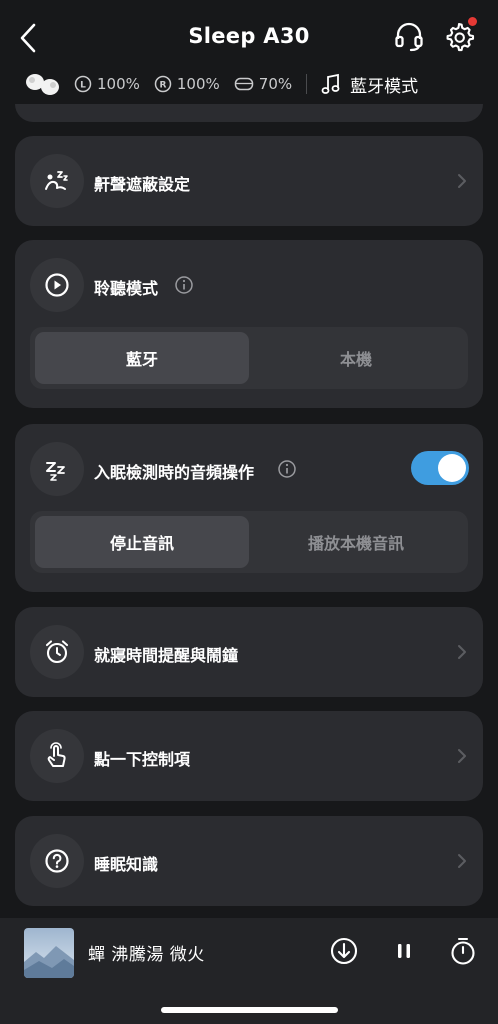  I want to click on sleep-knowledge-label: 睡眠知識, so click(126, 864).